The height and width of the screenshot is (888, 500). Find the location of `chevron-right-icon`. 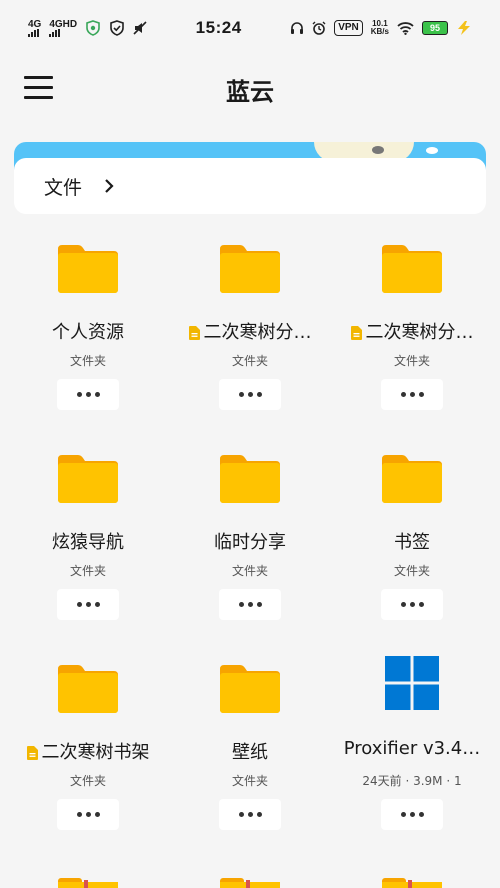

chevron-right-icon is located at coordinates (109, 186).